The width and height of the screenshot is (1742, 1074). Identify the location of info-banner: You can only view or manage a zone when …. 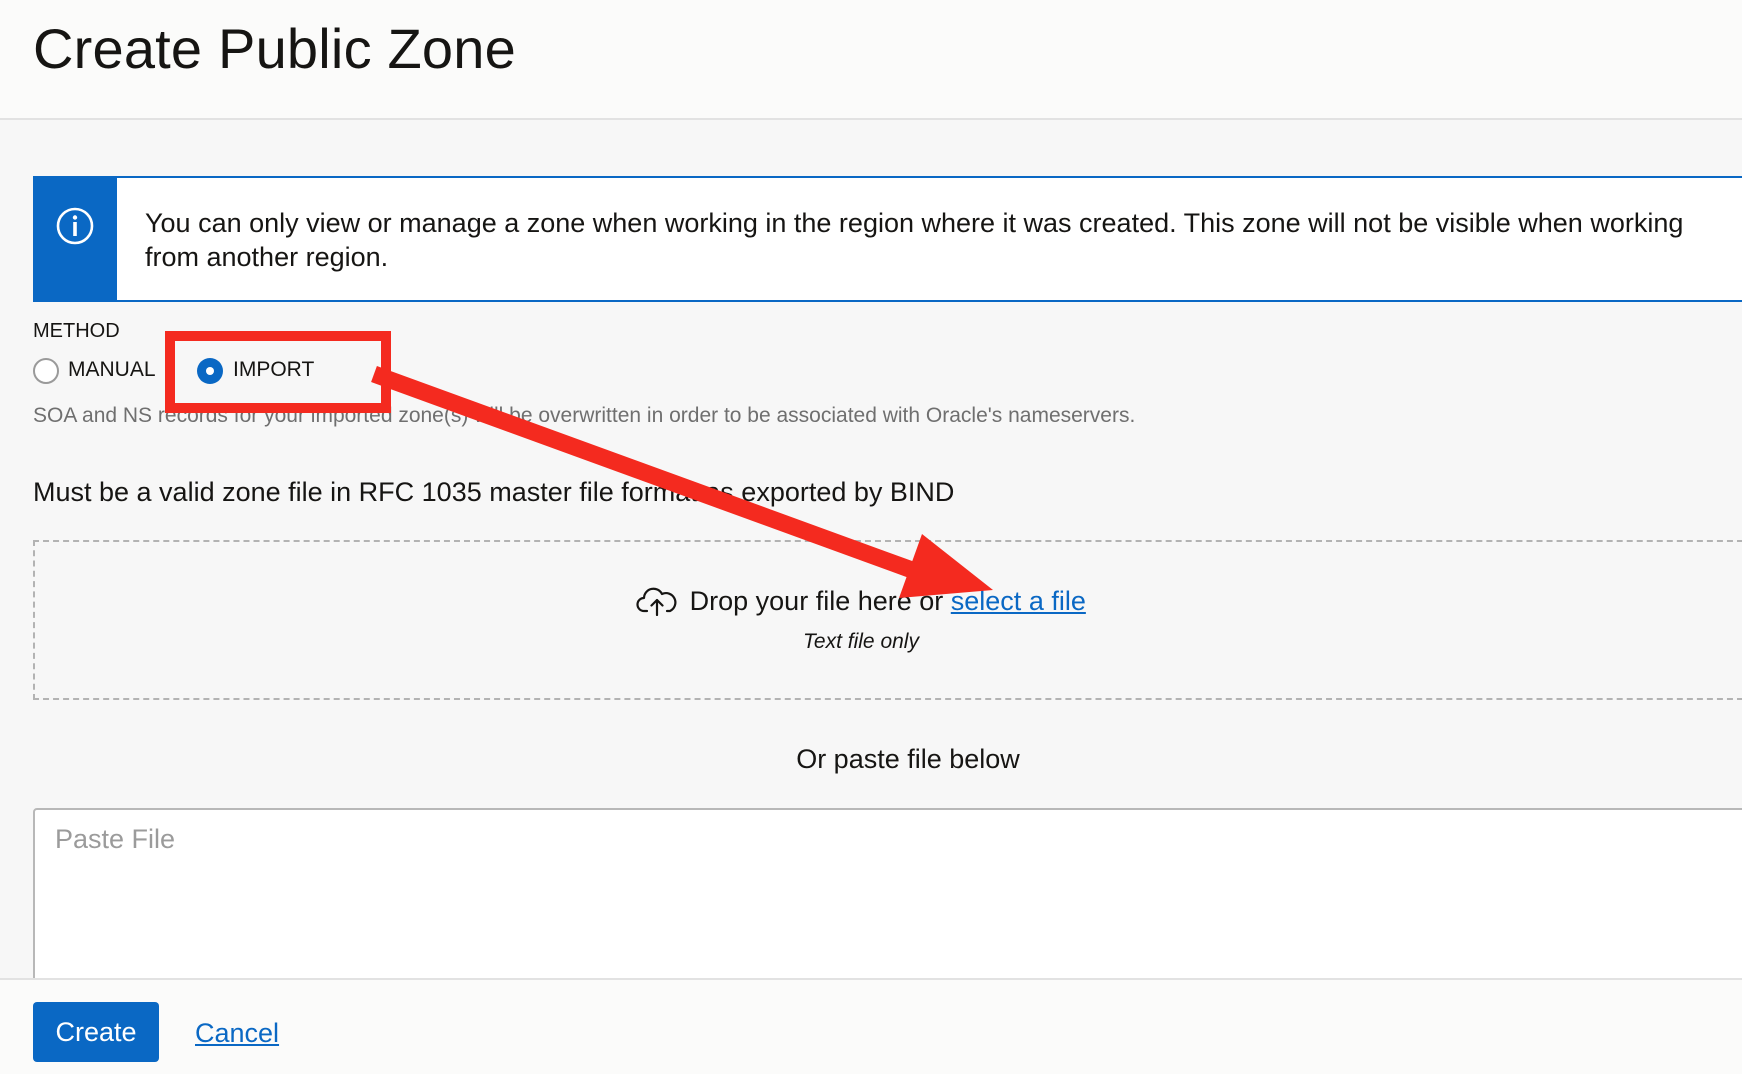
(887, 239).